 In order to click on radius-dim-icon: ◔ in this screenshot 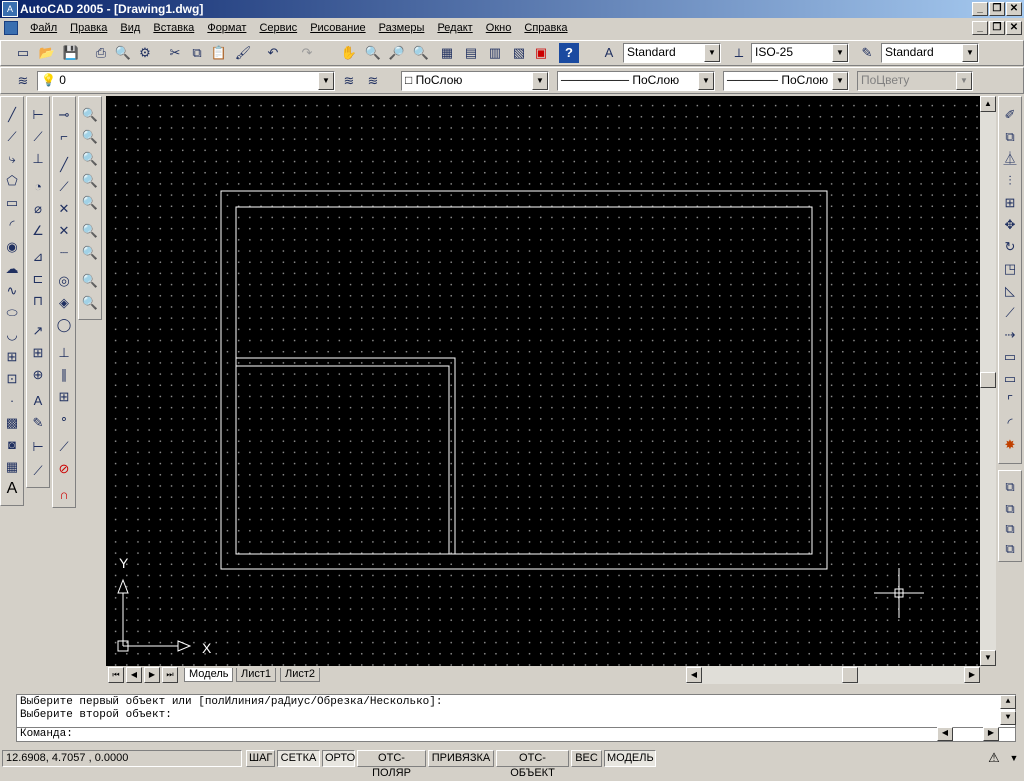, I will do `click(38, 187)`.